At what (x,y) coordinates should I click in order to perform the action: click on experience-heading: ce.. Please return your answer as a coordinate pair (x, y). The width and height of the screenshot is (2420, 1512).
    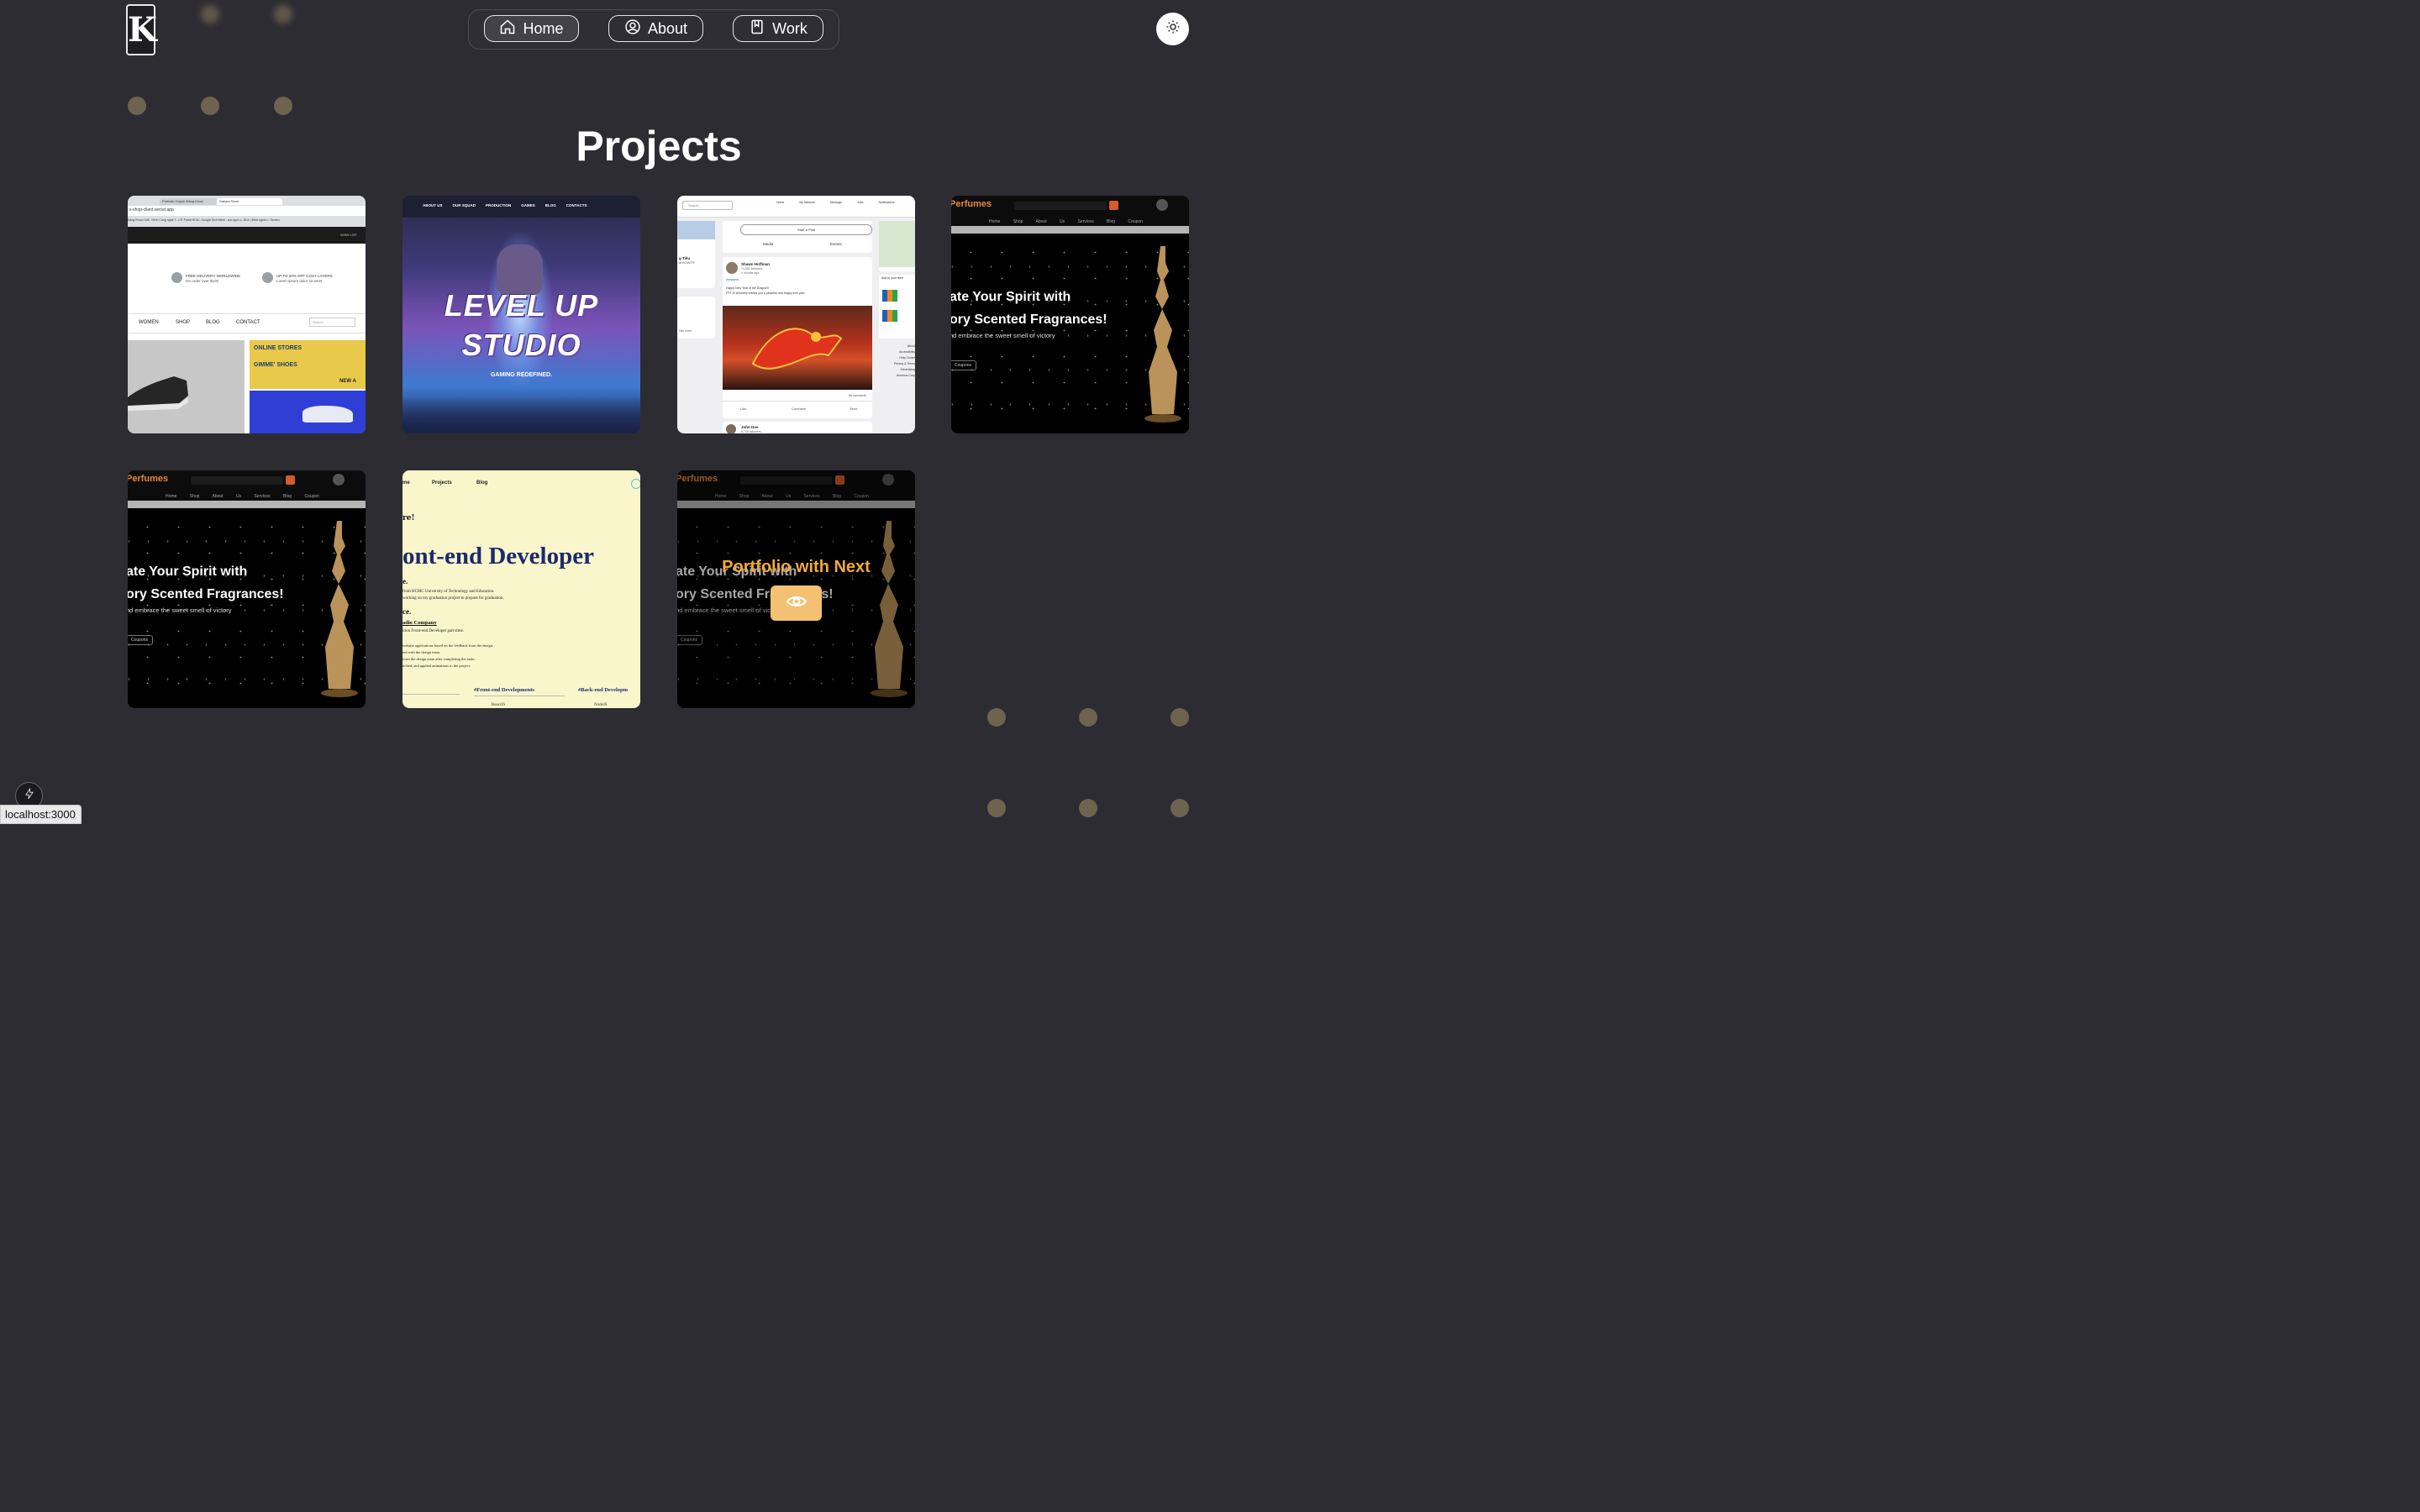
    Looking at the image, I should click on (407, 611).